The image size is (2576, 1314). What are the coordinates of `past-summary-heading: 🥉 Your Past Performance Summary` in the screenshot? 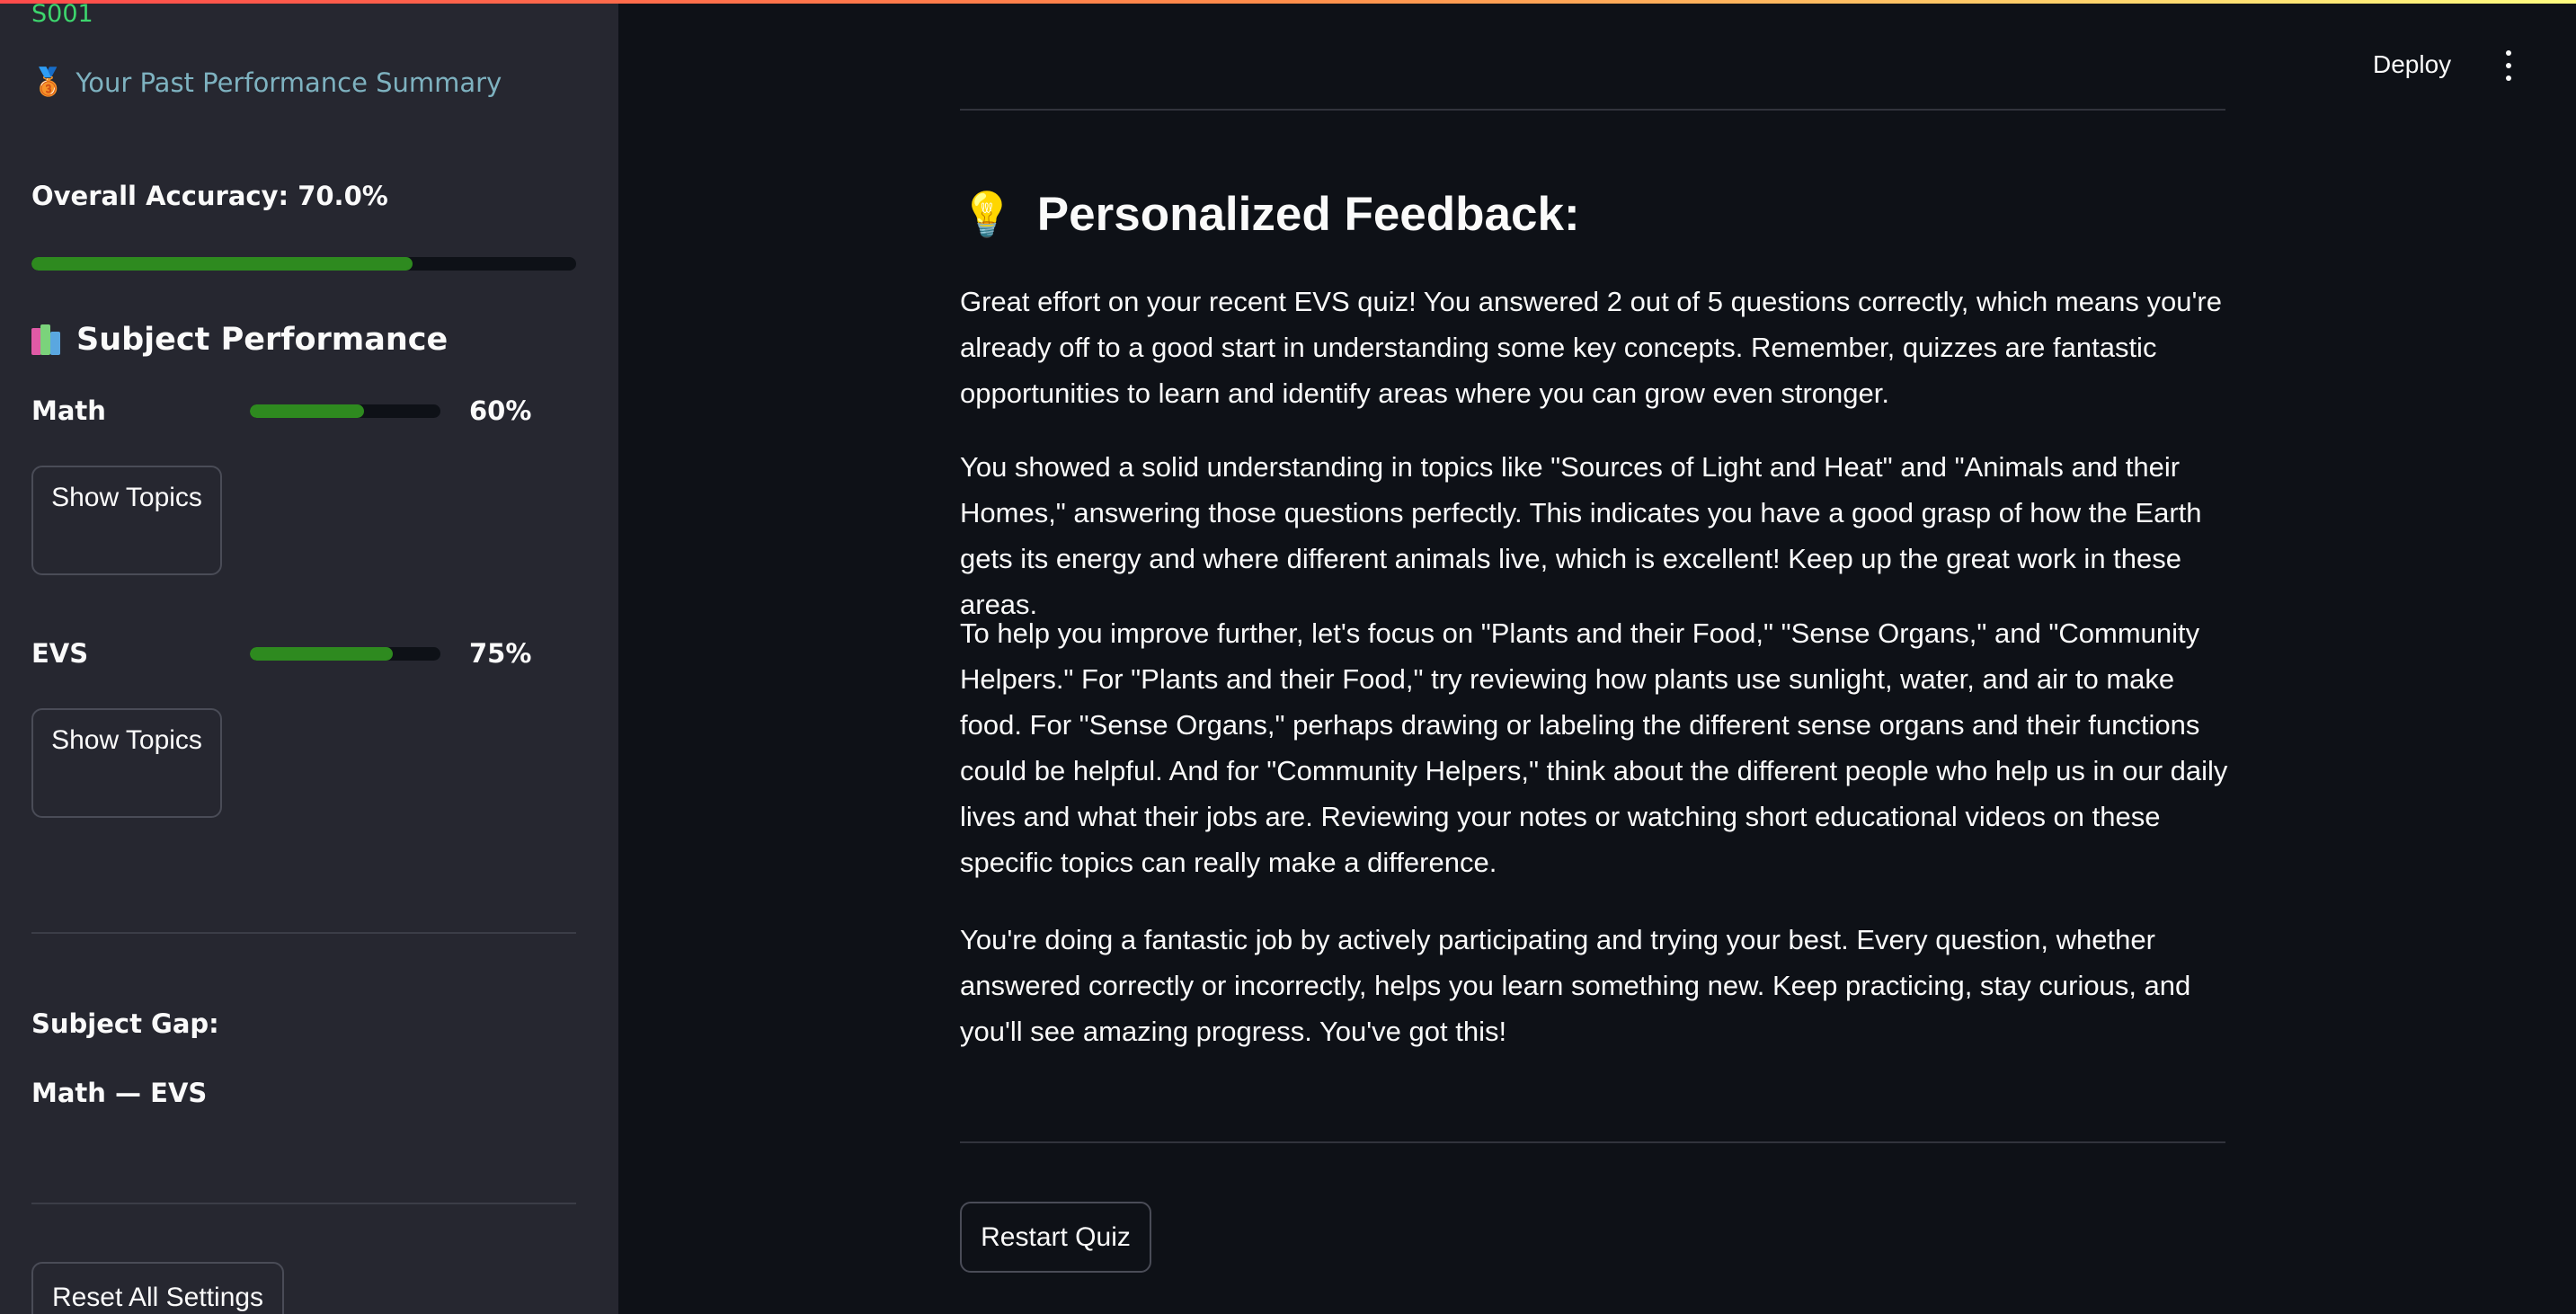 It's located at (266, 83).